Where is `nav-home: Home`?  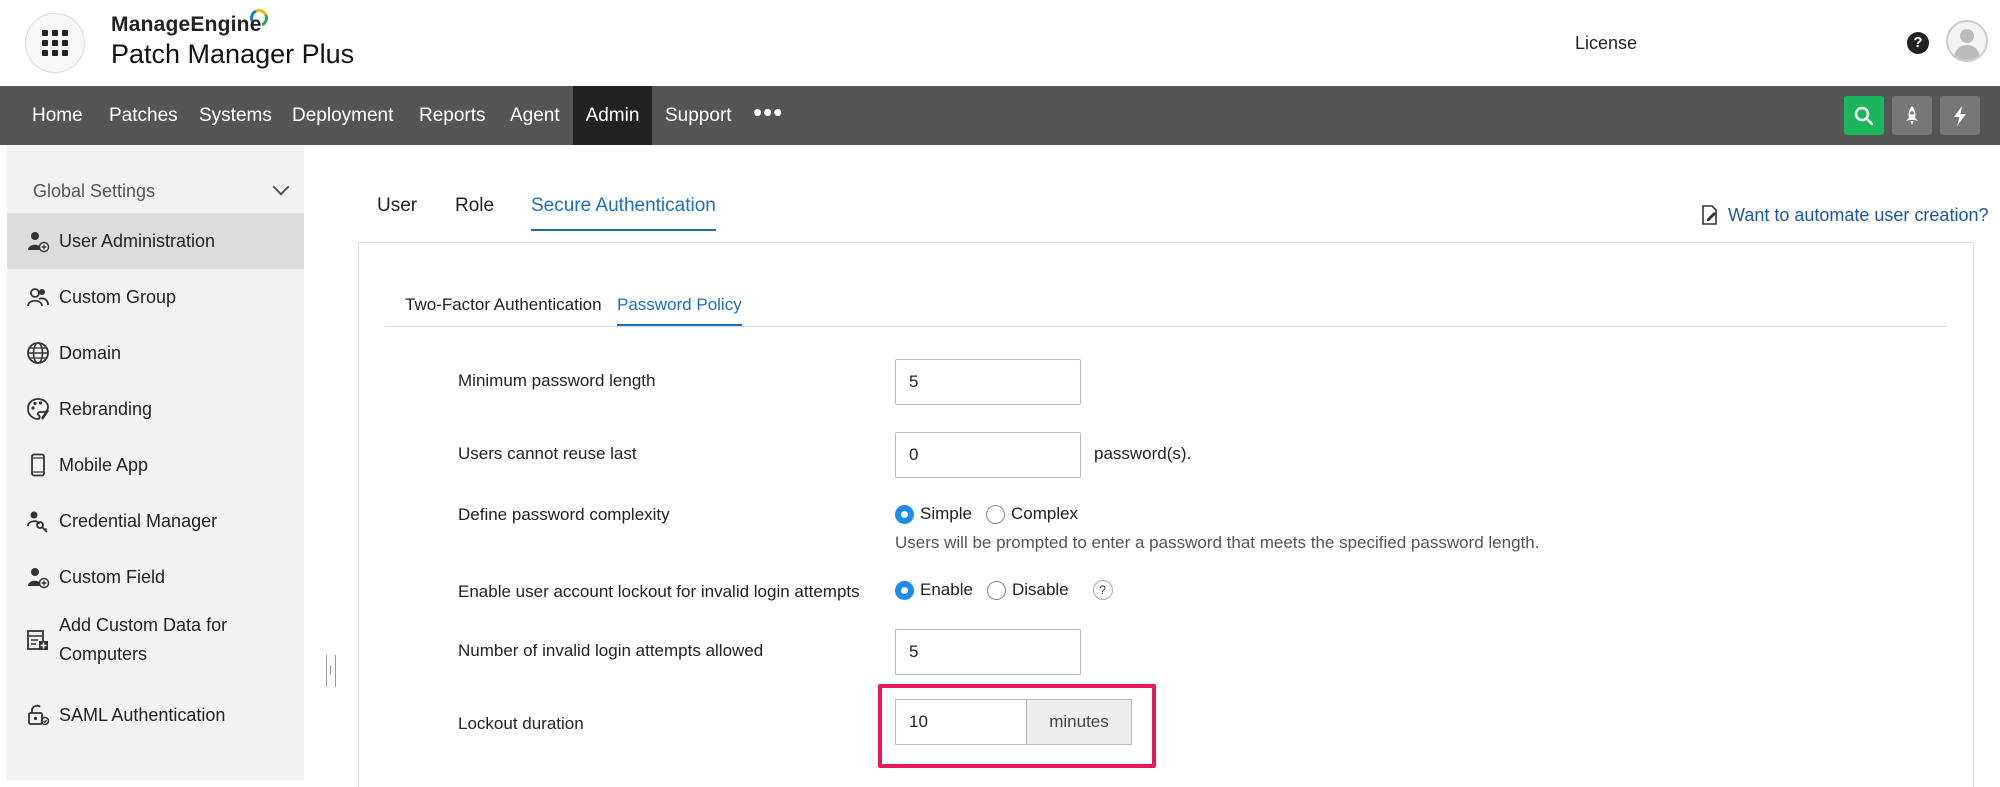 nav-home: Home is located at coordinates (57, 115).